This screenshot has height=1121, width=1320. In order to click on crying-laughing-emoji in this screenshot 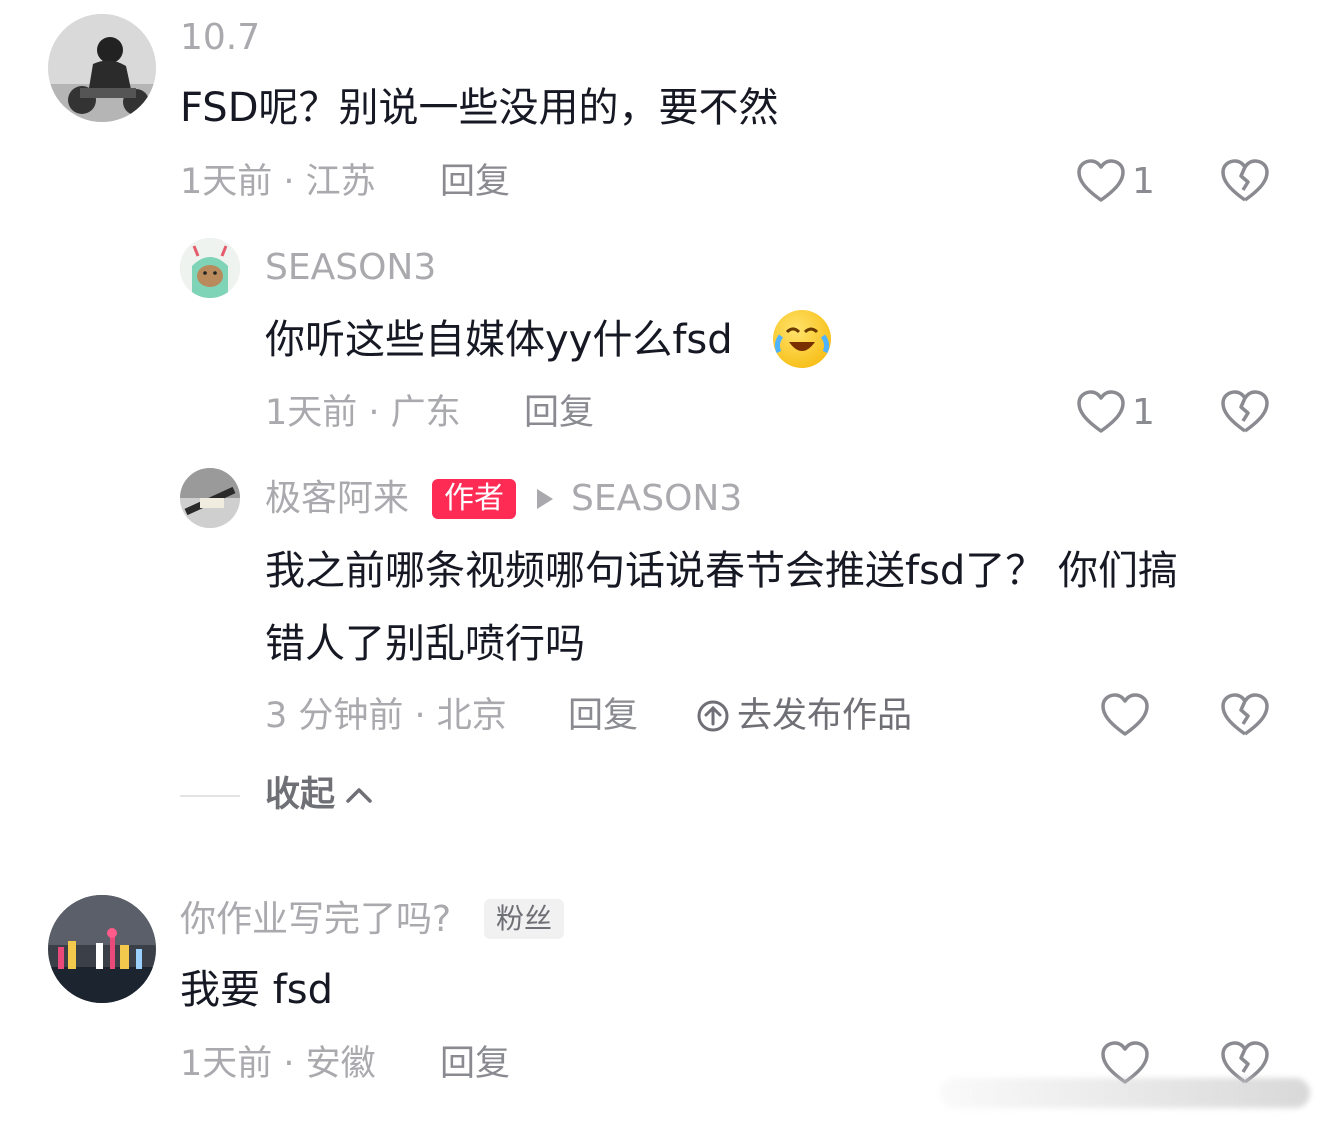, I will do `click(802, 339)`.